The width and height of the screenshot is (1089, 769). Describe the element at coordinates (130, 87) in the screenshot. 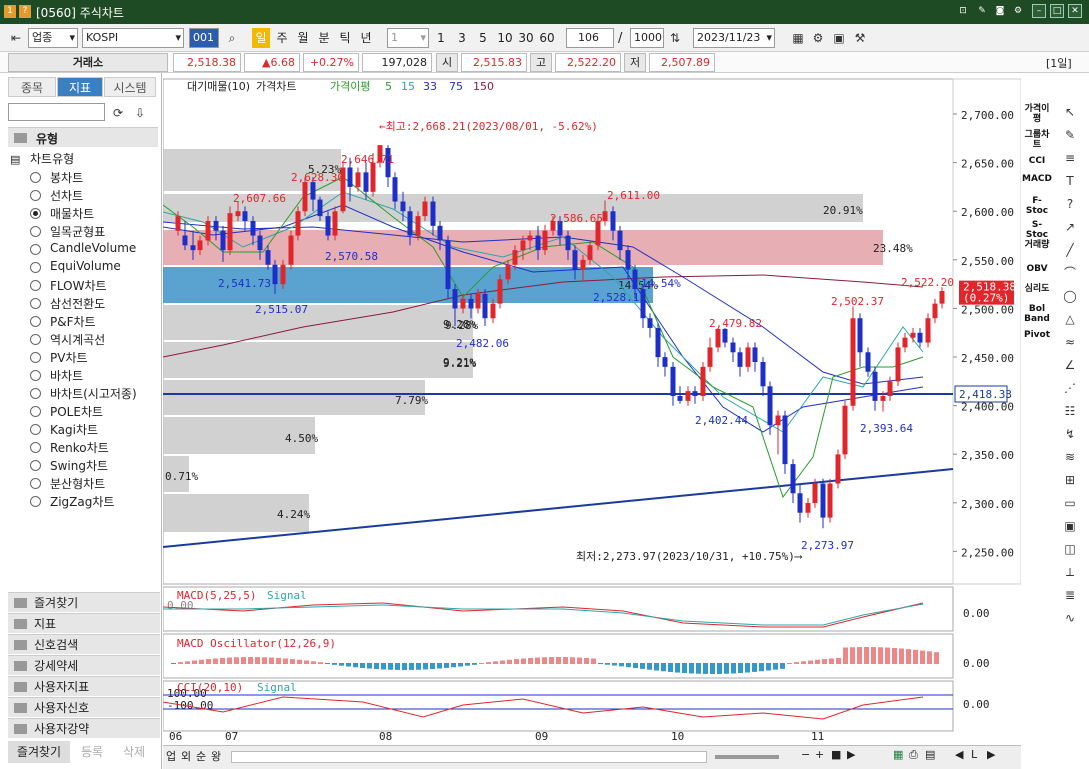

I see `tab-system: 시스템` at that location.